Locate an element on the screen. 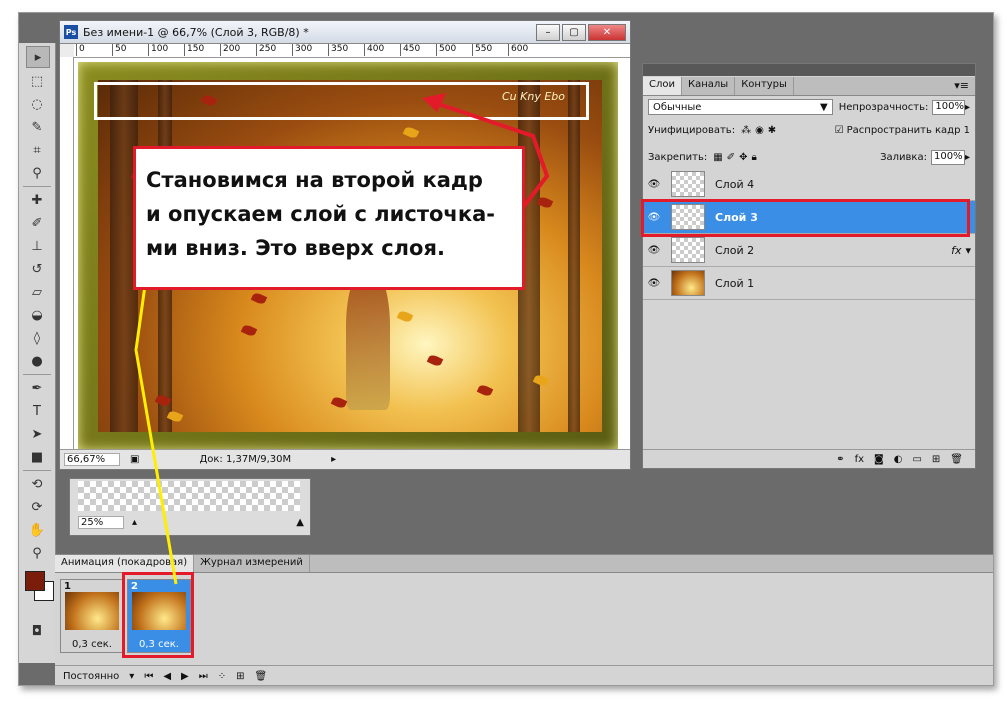  navigator-preview is located at coordinates (189, 496).